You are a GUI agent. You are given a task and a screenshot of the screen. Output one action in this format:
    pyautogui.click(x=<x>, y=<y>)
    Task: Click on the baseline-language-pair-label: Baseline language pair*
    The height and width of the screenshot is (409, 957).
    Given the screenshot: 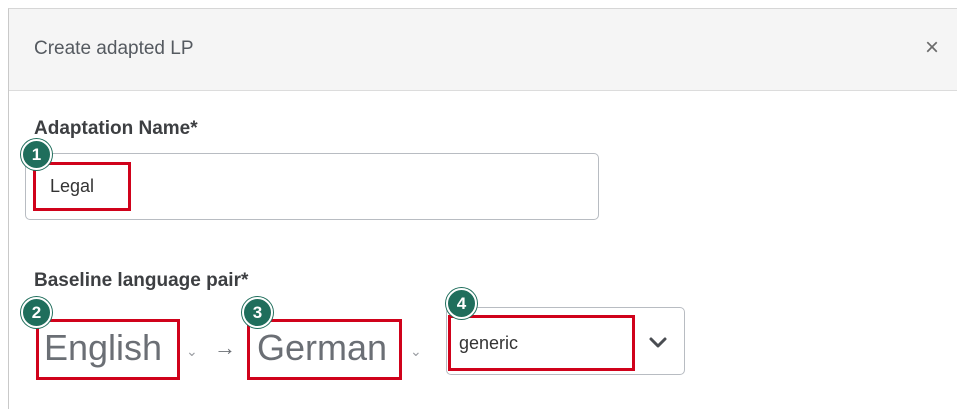 What is the action you would take?
    pyautogui.click(x=141, y=280)
    